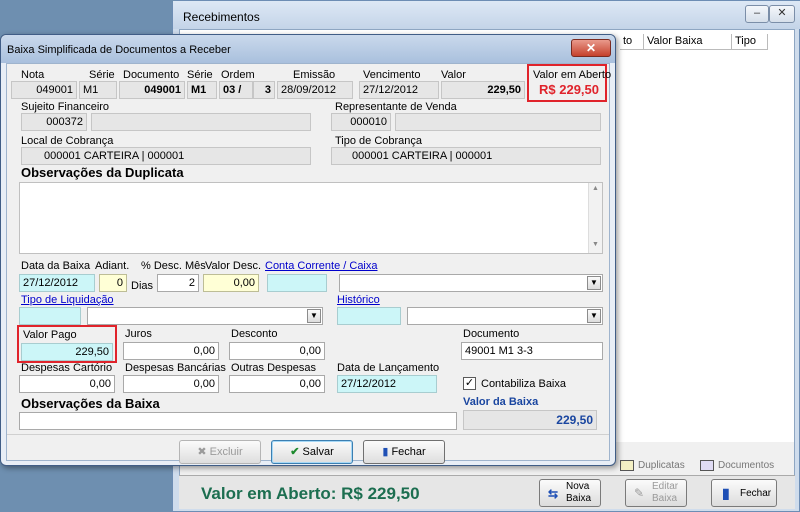  I want to click on documento-input: 49001 M1 3-3, so click(532, 351).